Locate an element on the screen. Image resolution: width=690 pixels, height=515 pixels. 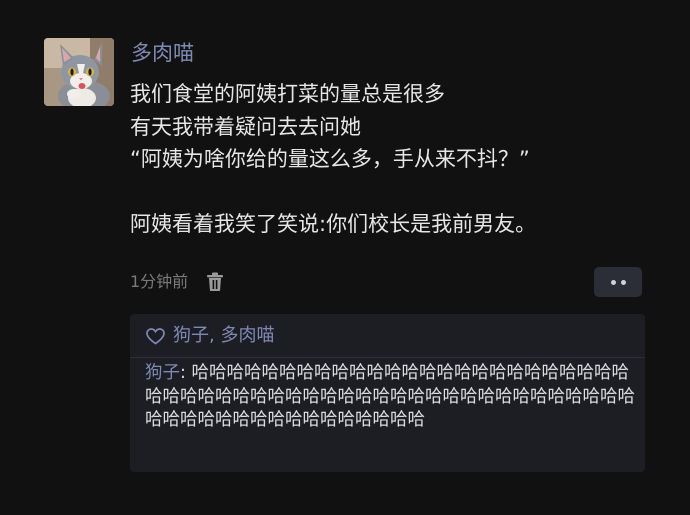
heart-icon is located at coordinates (155, 336).